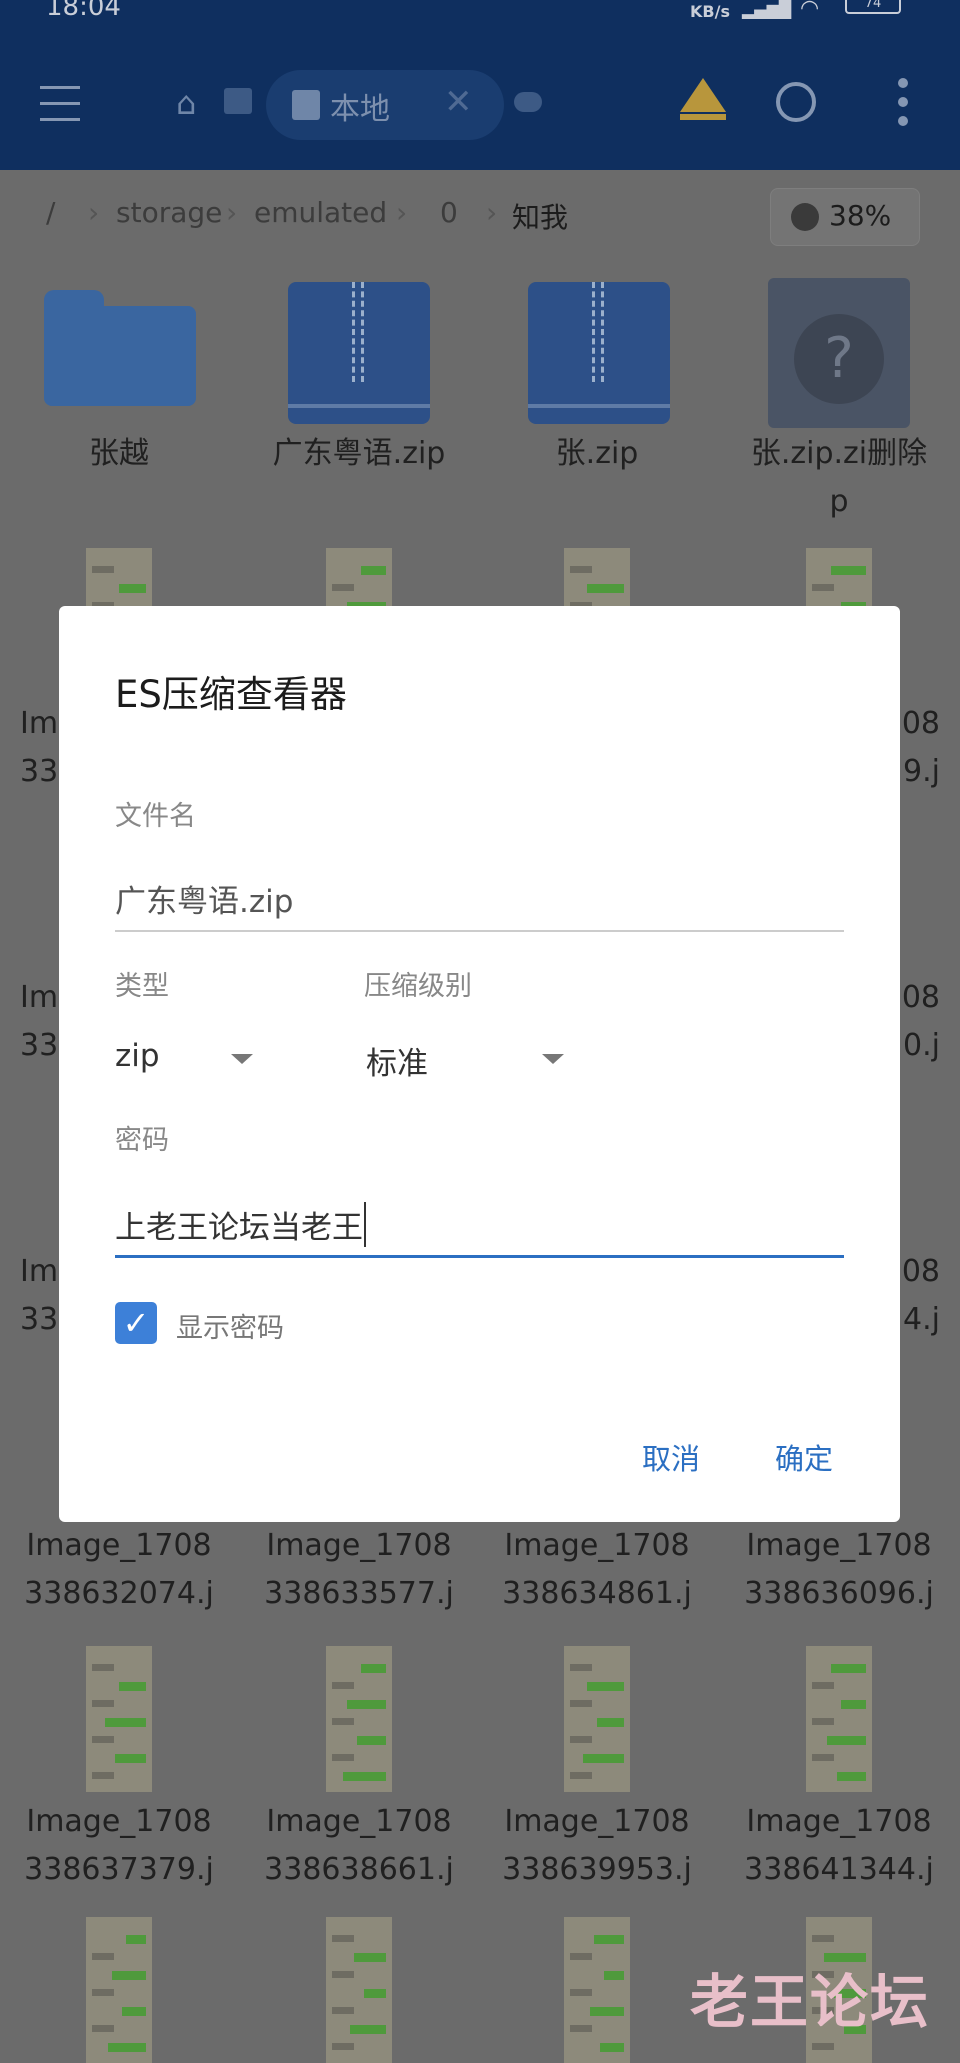 The width and height of the screenshot is (960, 2063). What do you see at coordinates (597, 1593) in the screenshot?
I see `file-name-line2: 338634861.j` at bounding box center [597, 1593].